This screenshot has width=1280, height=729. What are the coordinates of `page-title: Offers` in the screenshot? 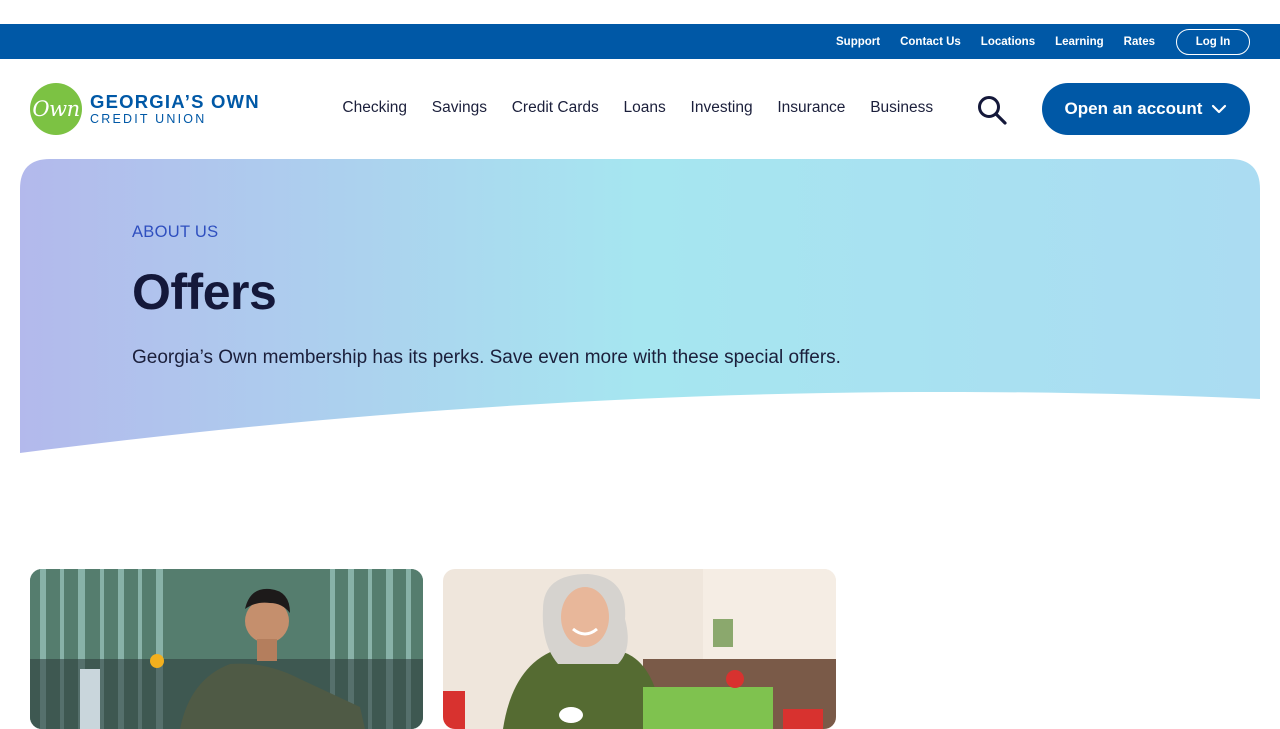 It's located at (204, 292).